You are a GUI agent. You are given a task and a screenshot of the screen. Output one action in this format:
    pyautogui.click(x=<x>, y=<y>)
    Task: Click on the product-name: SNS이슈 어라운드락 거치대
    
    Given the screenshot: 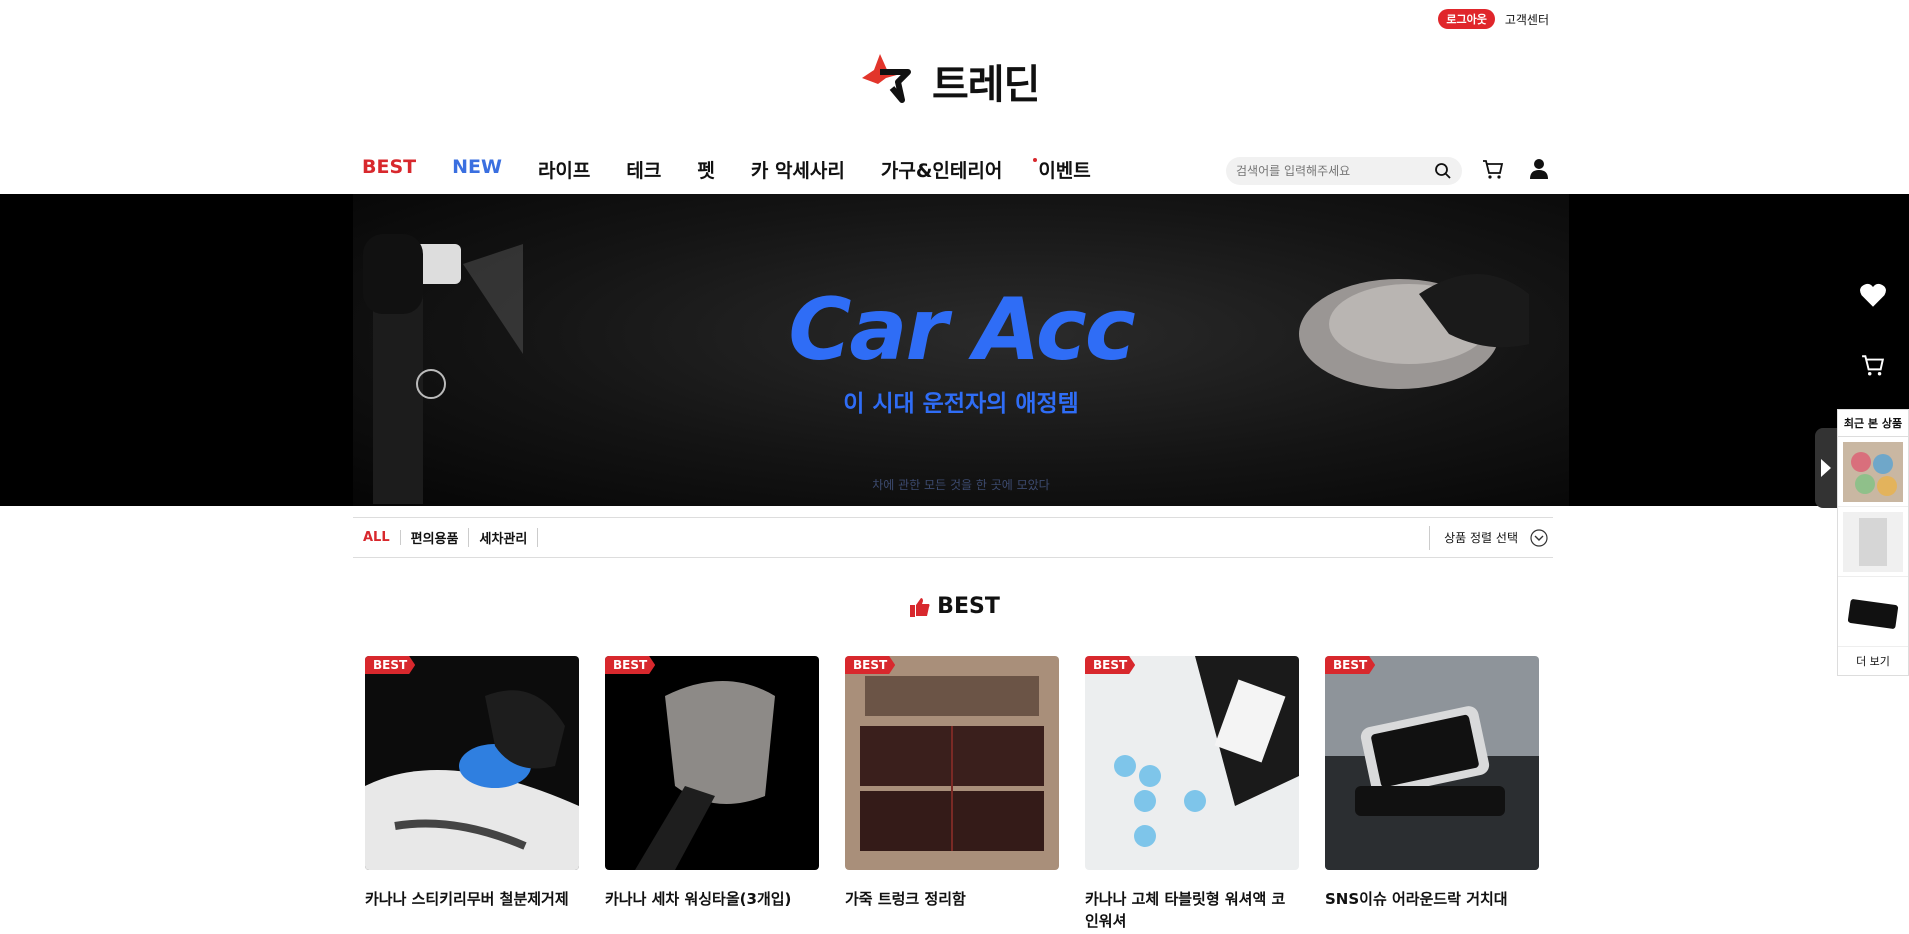 What is the action you would take?
    pyautogui.click(x=1432, y=899)
    